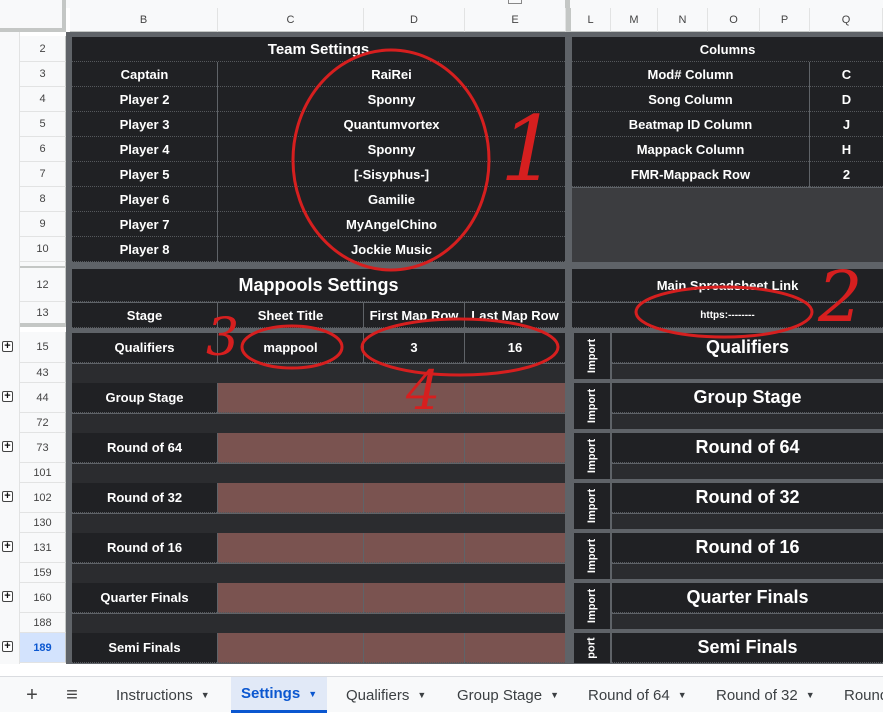 The width and height of the screenshot is (883, 713). Describe the element at coordinates (423, 390) in the screenshot. I see `annotation-number-4: 4` at that location.